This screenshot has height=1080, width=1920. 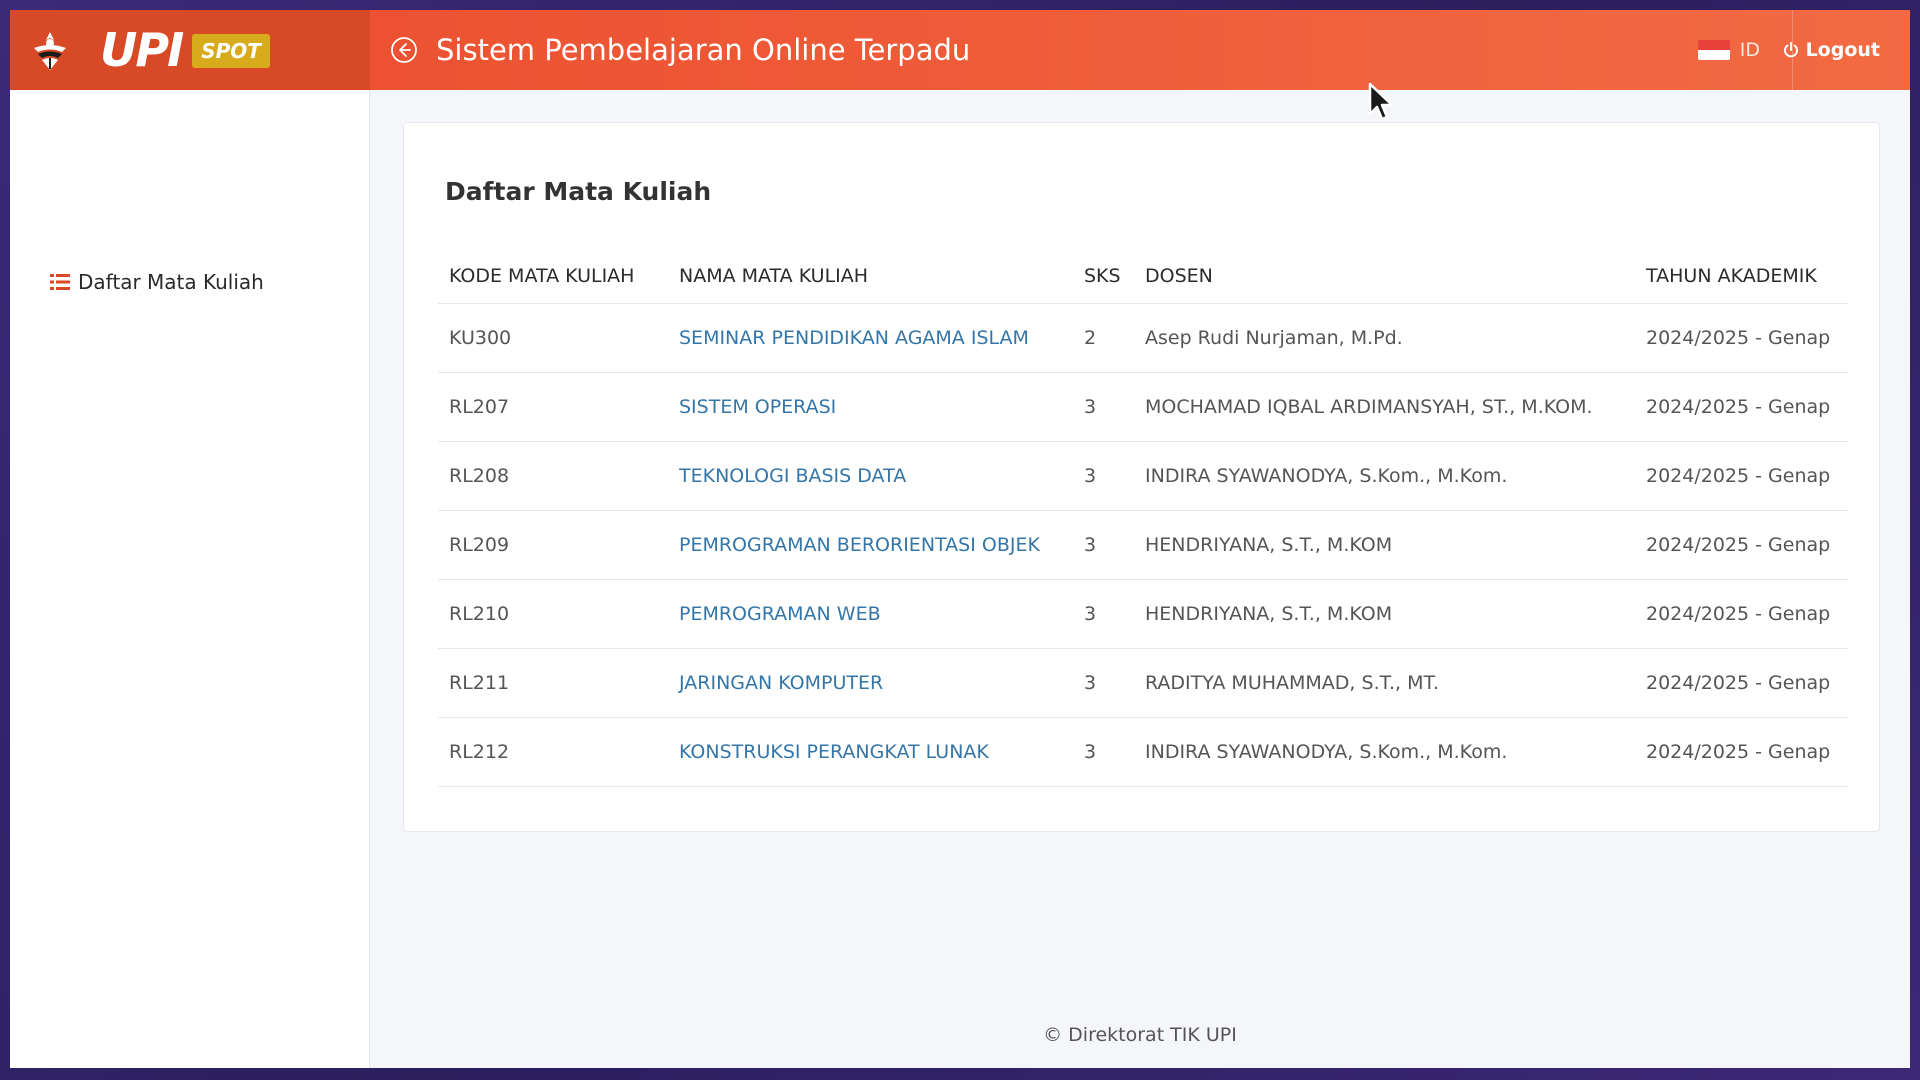 I want to click on brand-badge: SPOT, so click(x=231, y=51).